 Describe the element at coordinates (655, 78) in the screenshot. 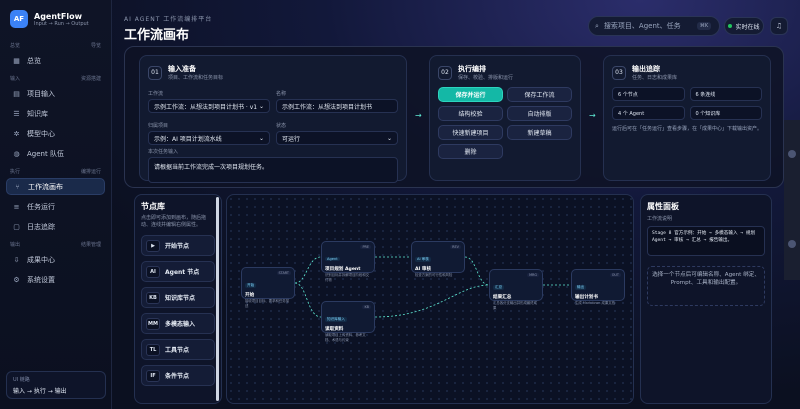

I see `step-subtitle: 任务、日志和成果库` at that location.